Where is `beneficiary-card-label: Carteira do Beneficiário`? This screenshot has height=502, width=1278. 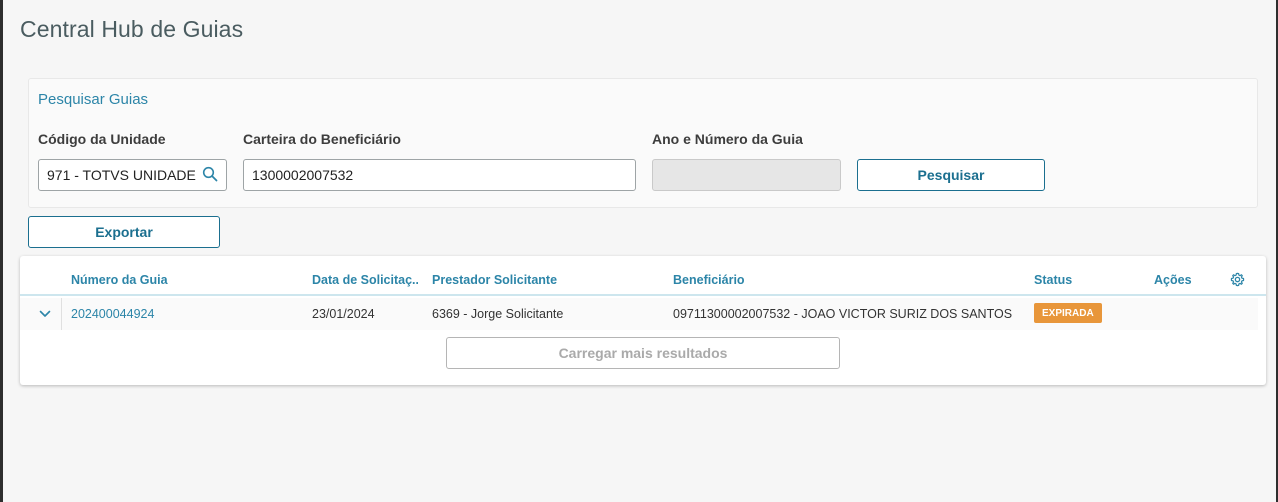
beneficiary-card-label: Carteira do Beneficiário is located at coordinates (322, 139).